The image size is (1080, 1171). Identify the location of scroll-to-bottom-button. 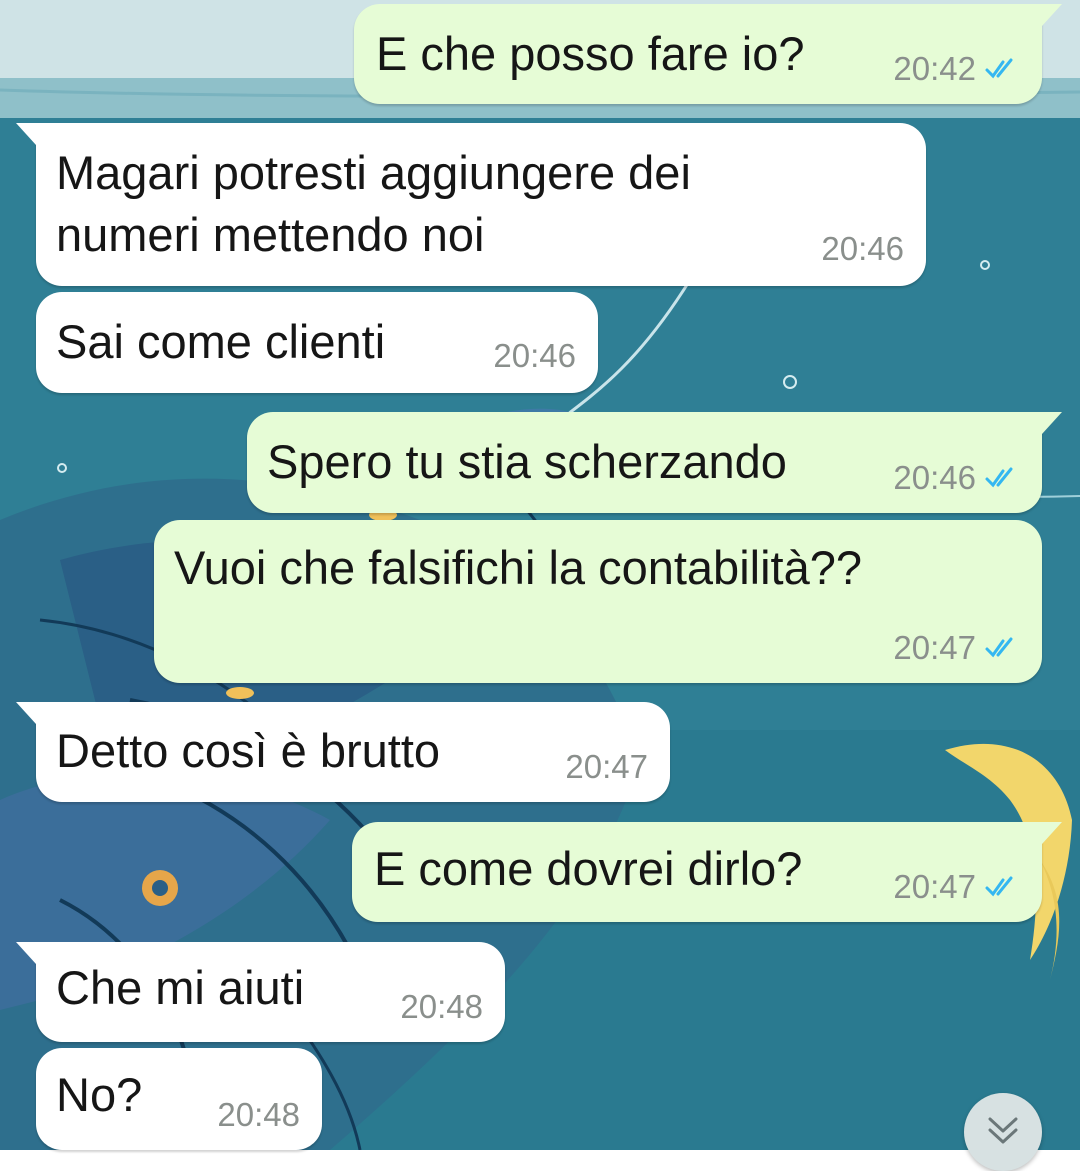
(1003, 1132).